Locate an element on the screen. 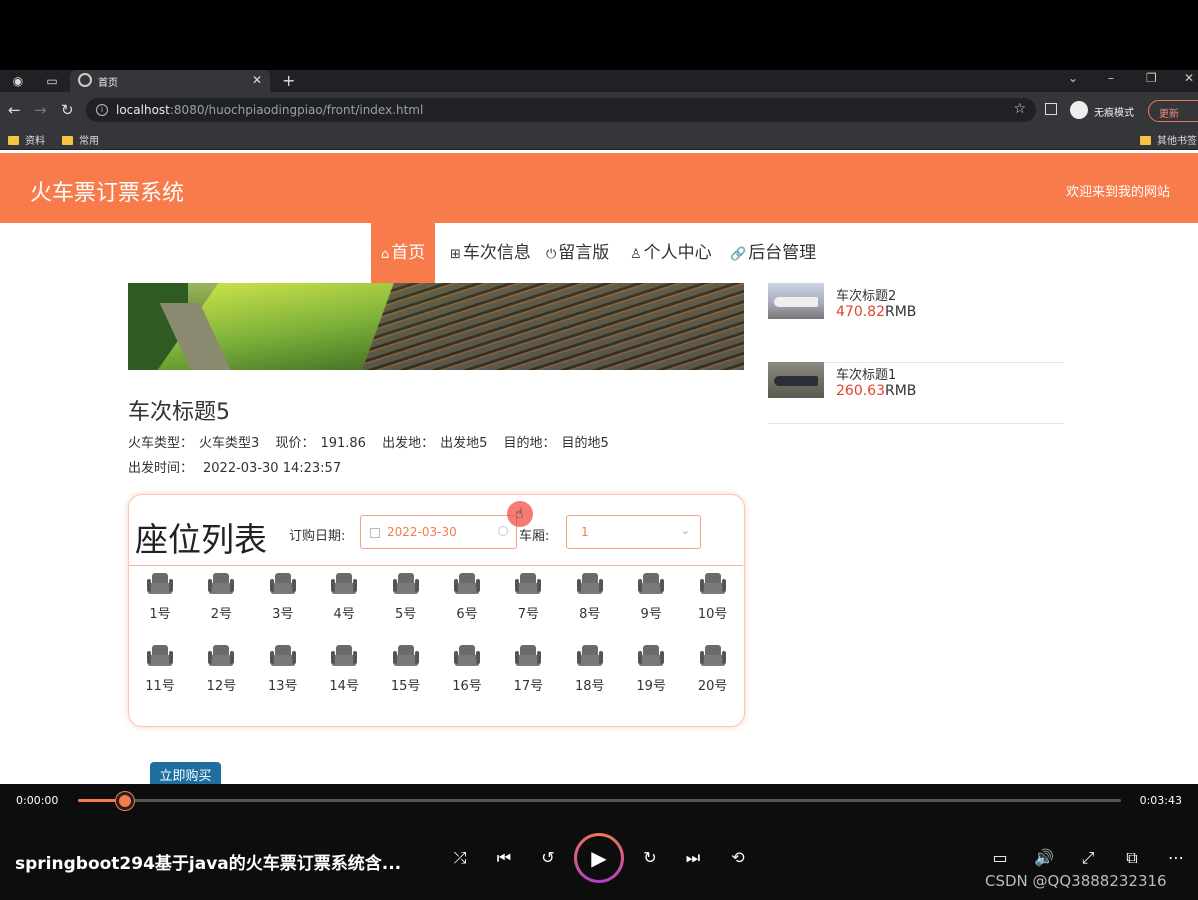  reload-icon: ↻ is located at coordinates (67, 110).